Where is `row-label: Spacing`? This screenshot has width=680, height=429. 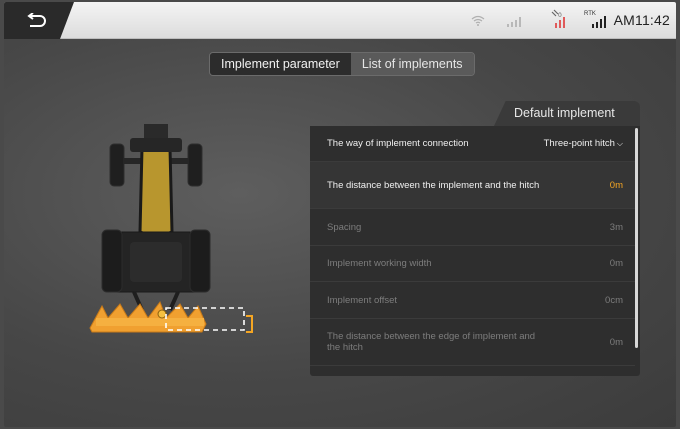
row-label: Spacing is located at coordinates (344, 227).